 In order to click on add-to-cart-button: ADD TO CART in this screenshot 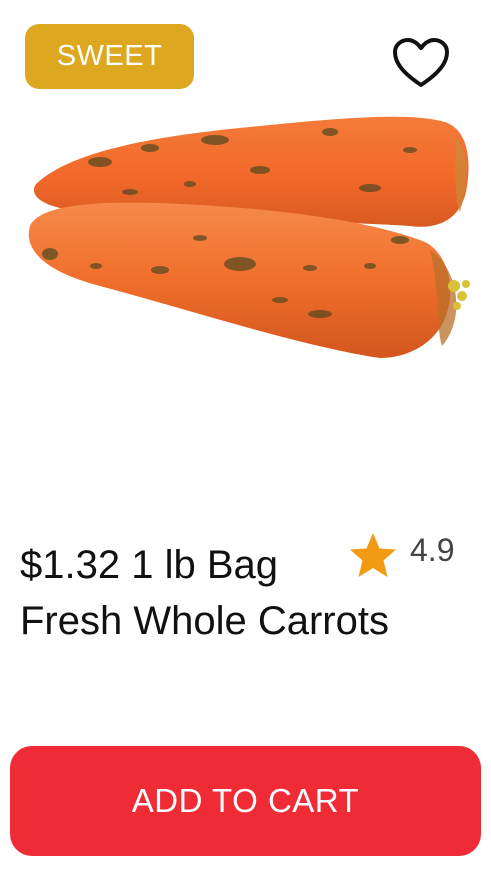, I will do `click(245, 801)`.